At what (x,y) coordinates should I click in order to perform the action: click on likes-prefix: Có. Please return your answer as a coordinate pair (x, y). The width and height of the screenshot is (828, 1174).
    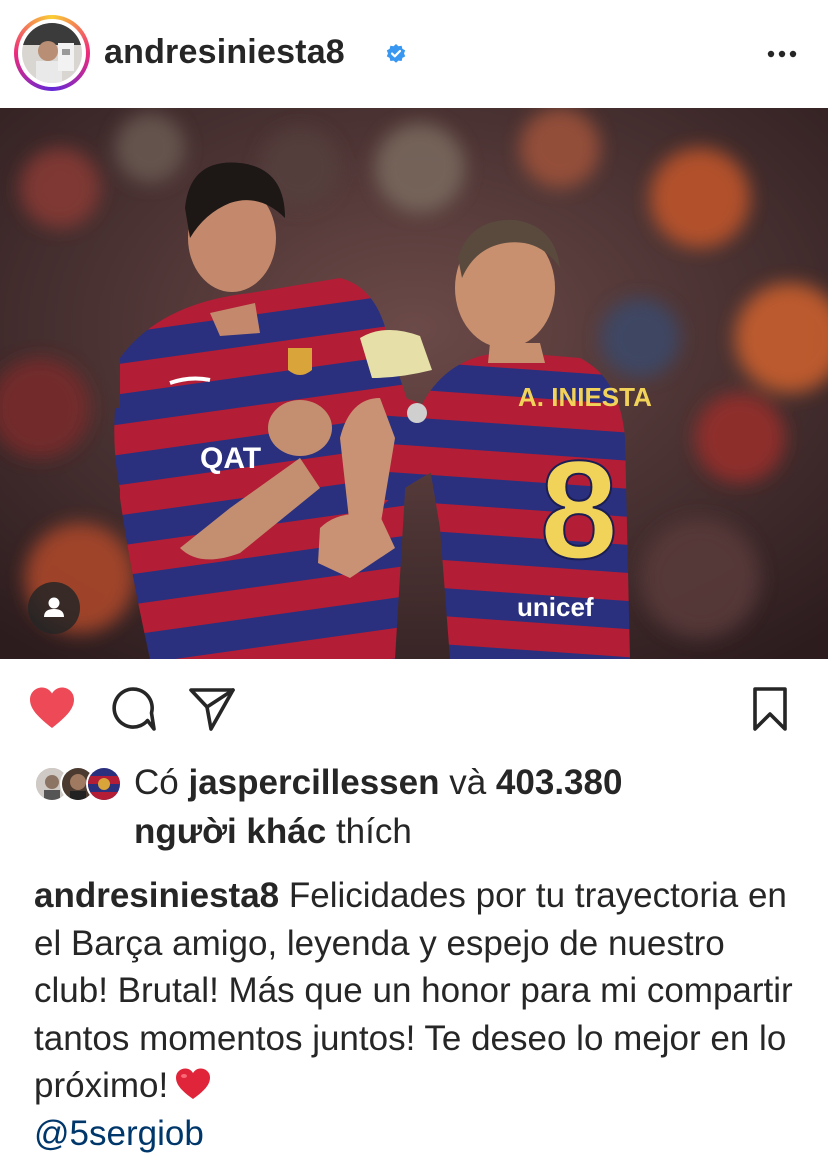
    Looking at the image, I should click on (156, 782).